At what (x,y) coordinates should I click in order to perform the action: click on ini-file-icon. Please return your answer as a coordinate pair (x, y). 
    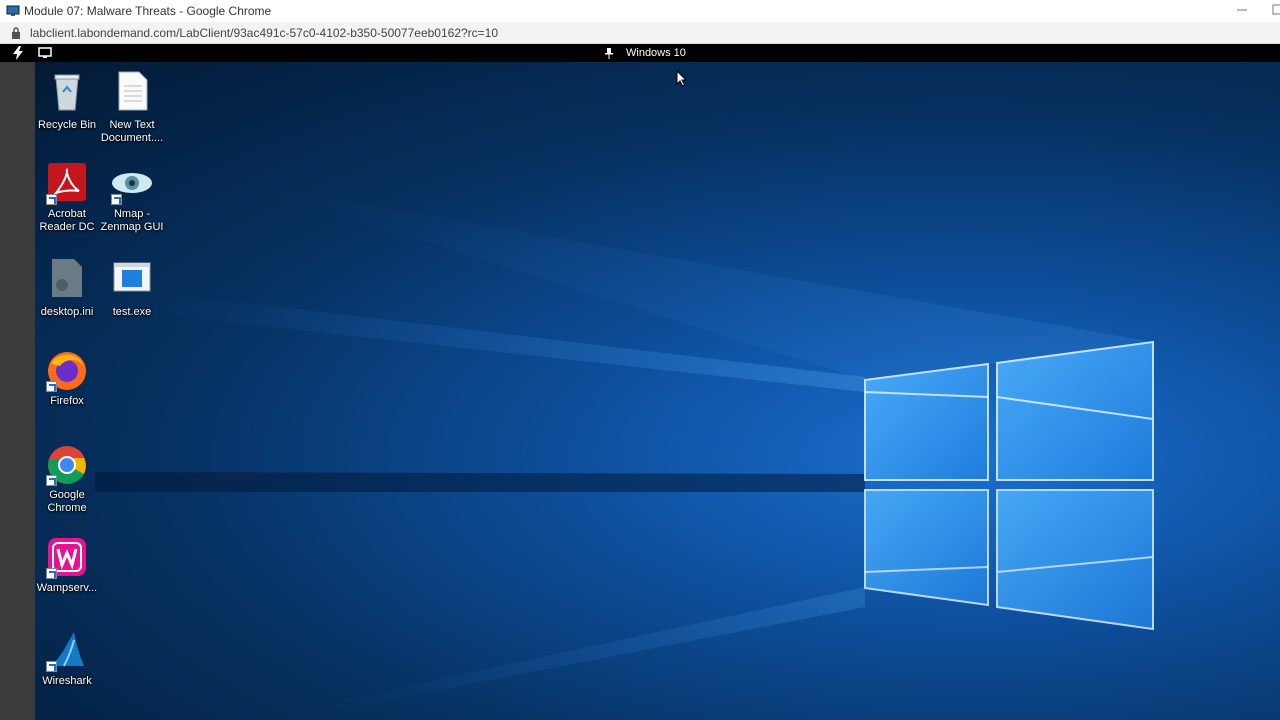
    Looking at the image, I should click on (67, 278).